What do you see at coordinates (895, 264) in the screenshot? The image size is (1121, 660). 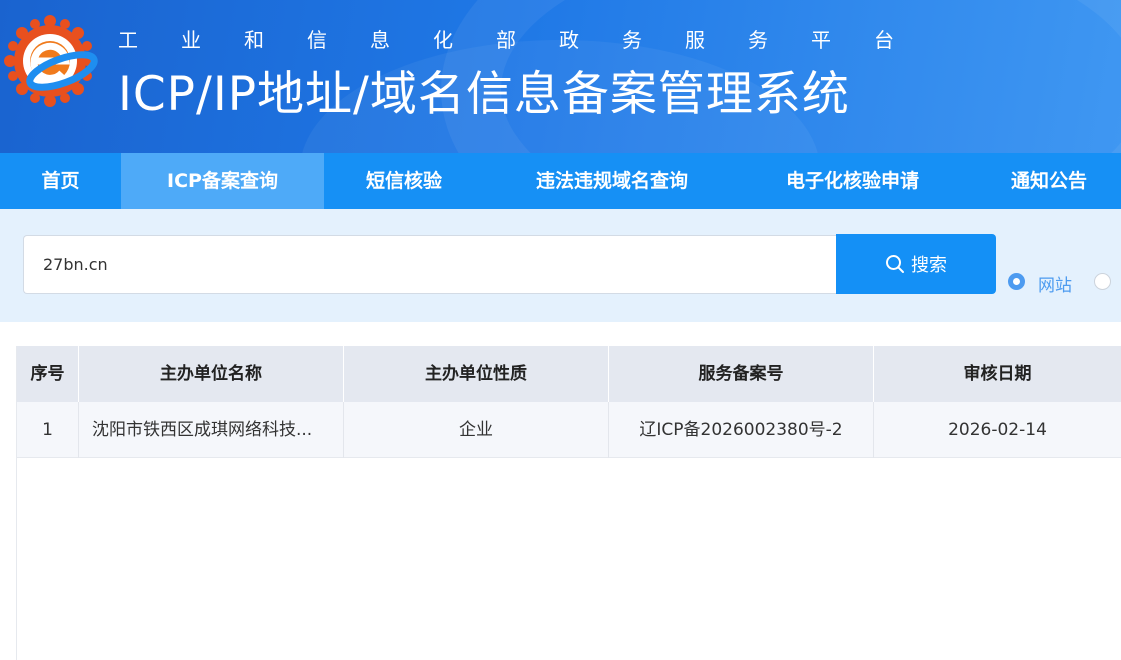 I see `search-icon` at bounding box center [895, 264].